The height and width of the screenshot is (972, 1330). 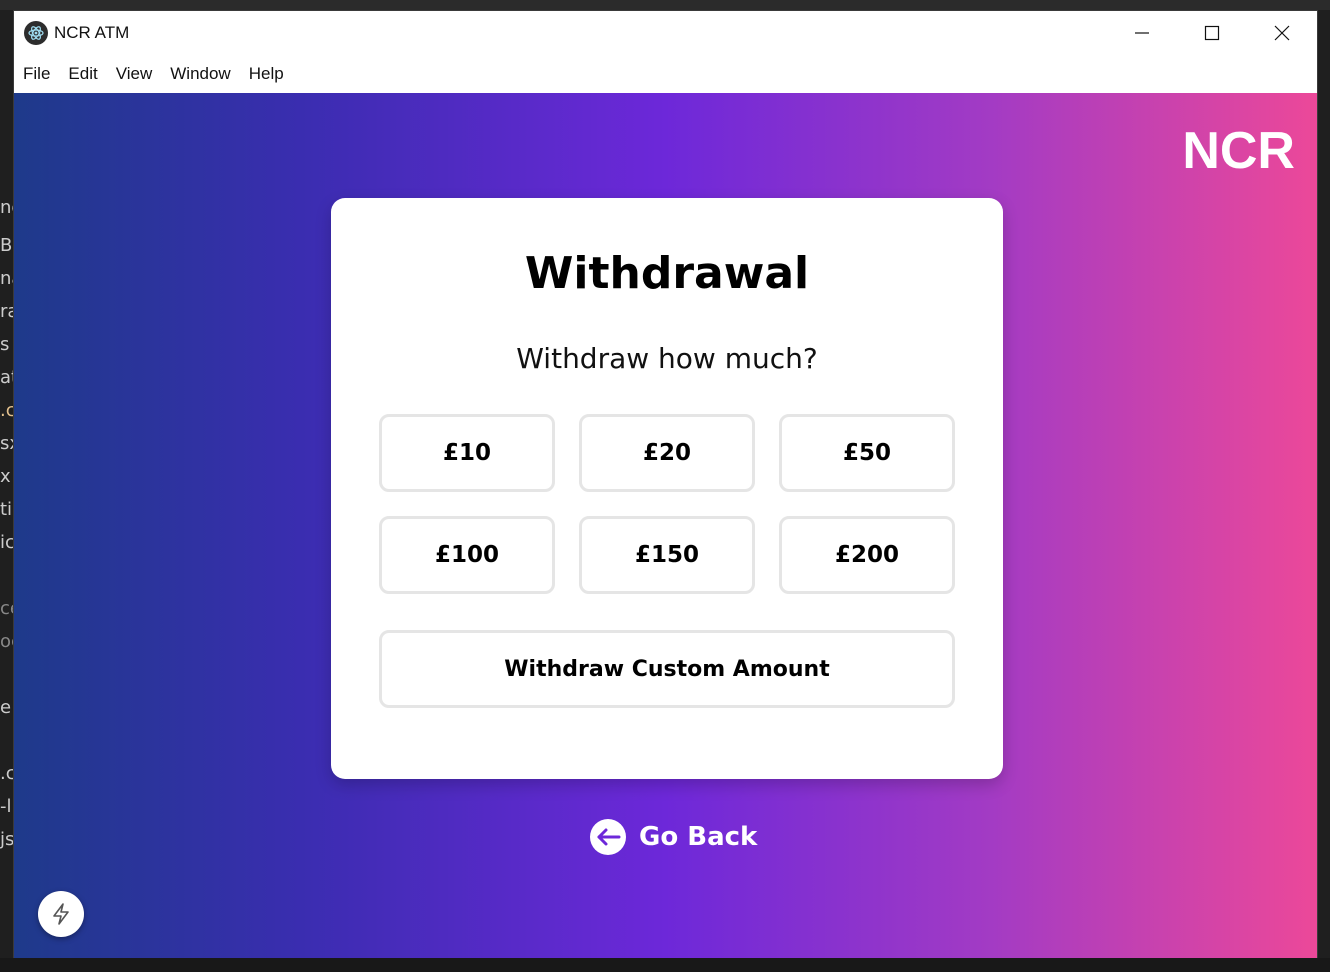 I want to click on page-title: Withdrawal, so click(x=667, y=273).